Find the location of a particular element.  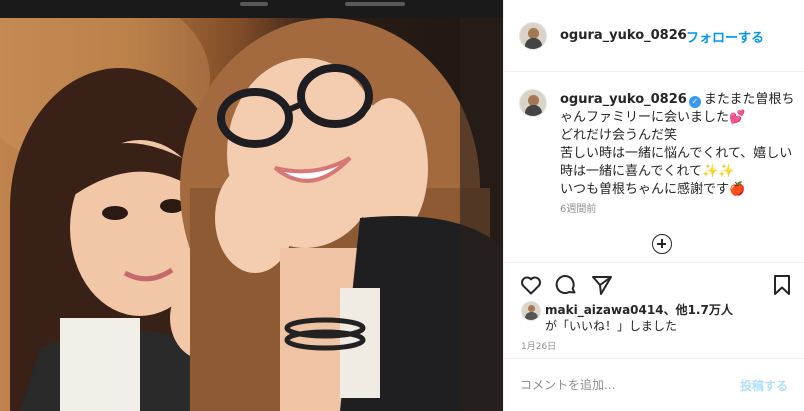

caption-line: どれだけ会うんだ笑 is located at coordinates (619, 135).